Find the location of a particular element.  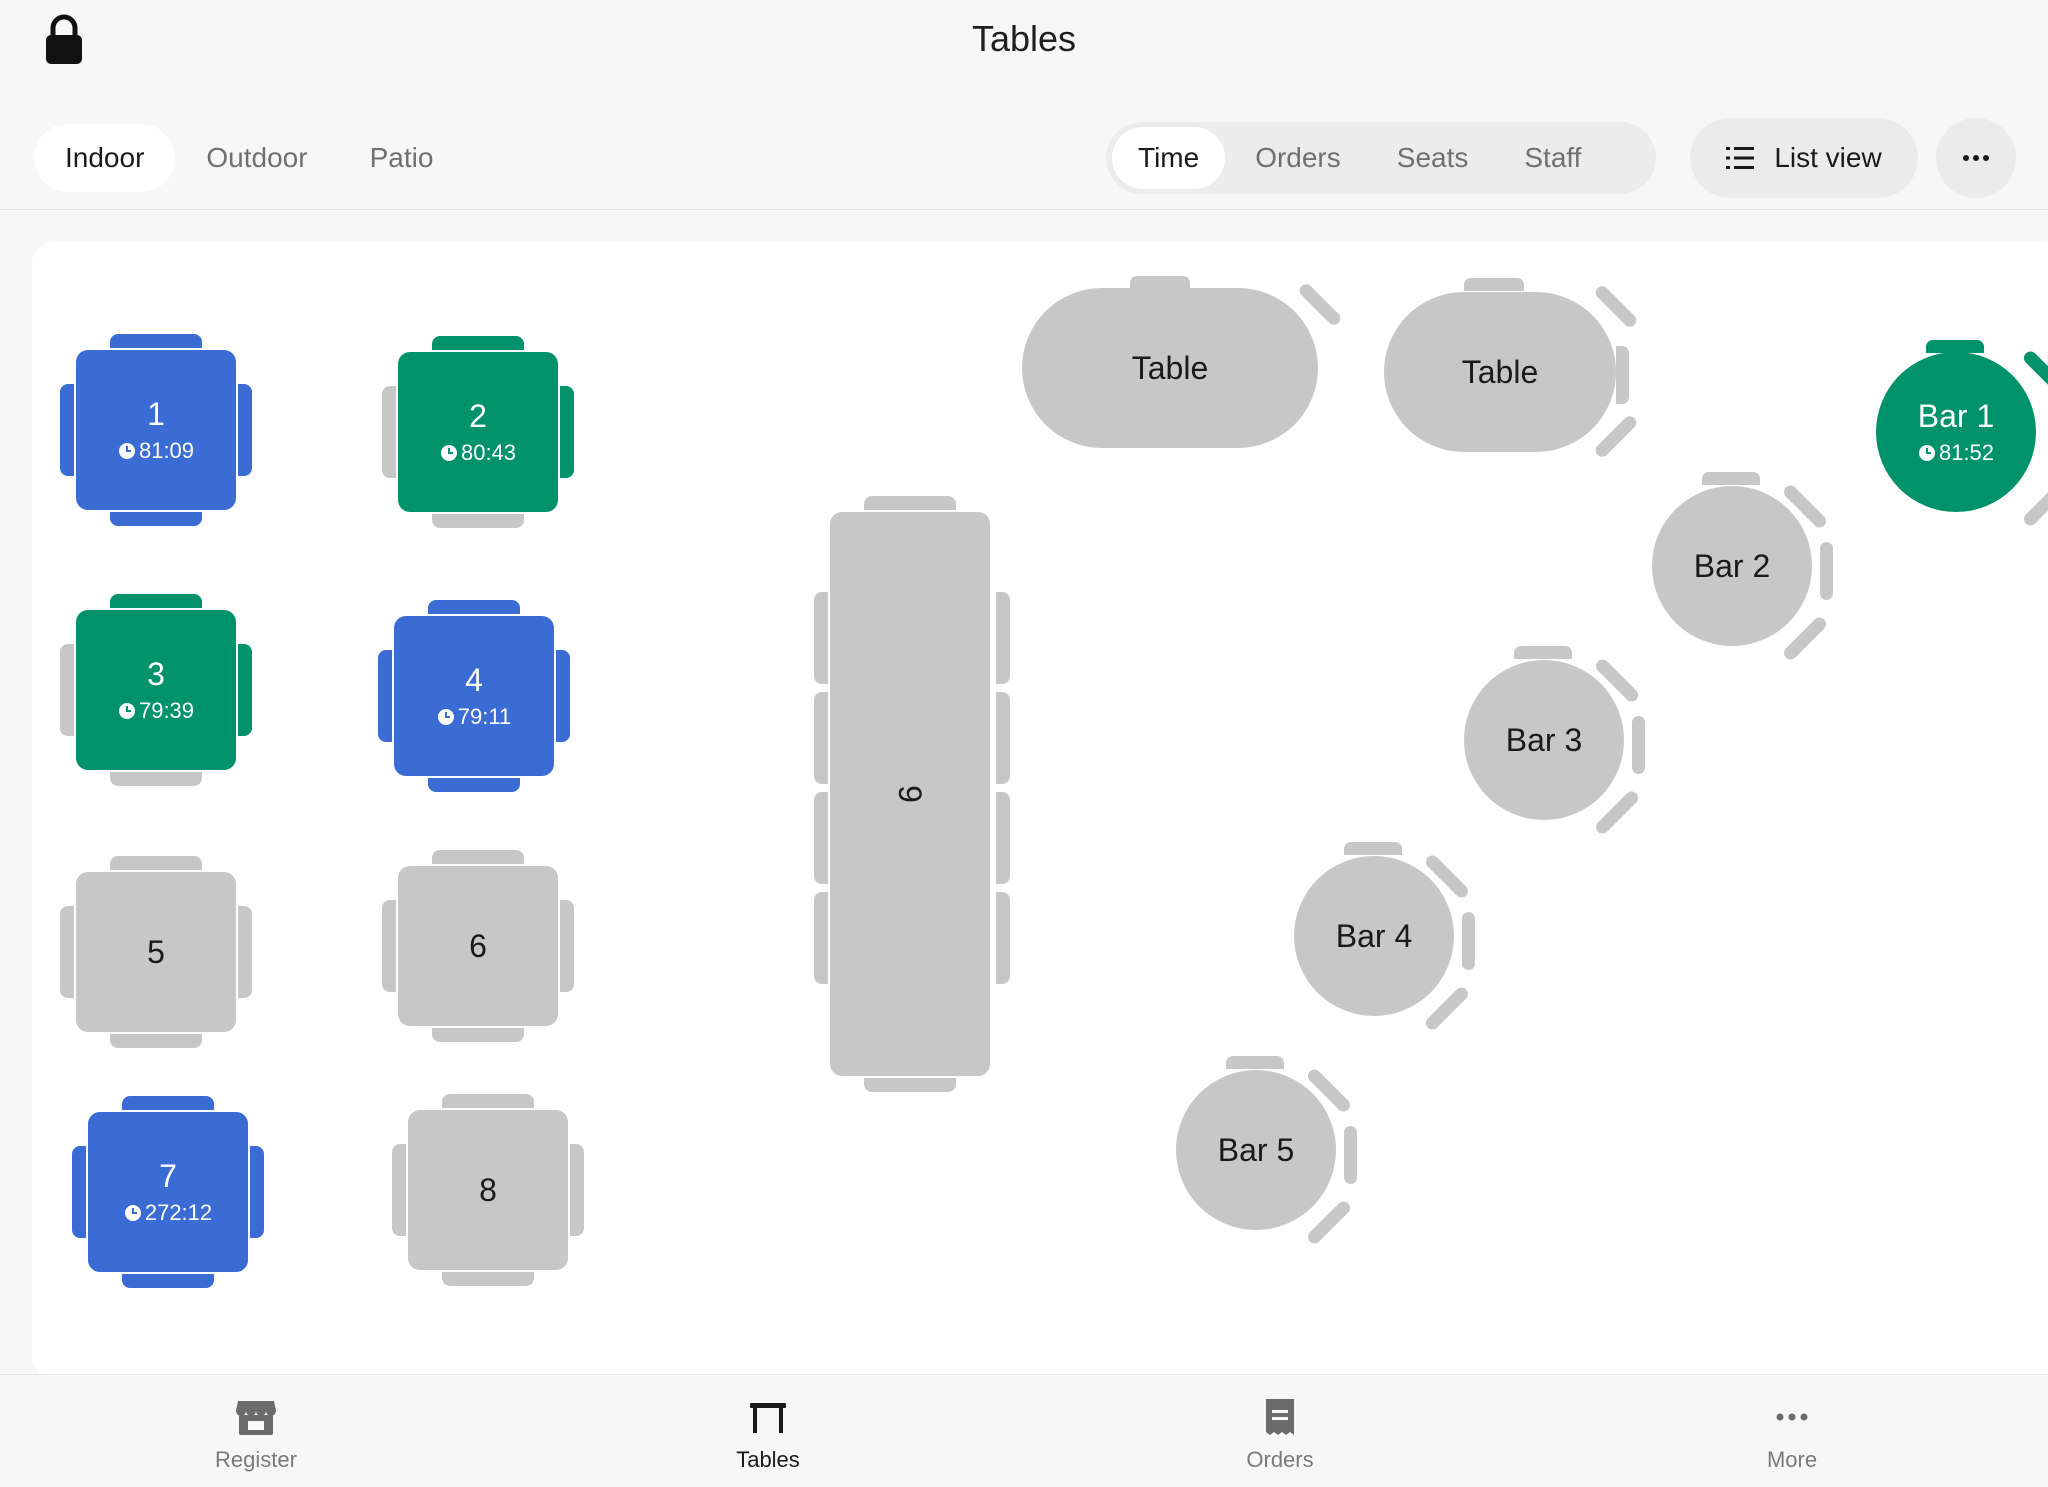

table-5: 5 is located at coordinates (156, 952).